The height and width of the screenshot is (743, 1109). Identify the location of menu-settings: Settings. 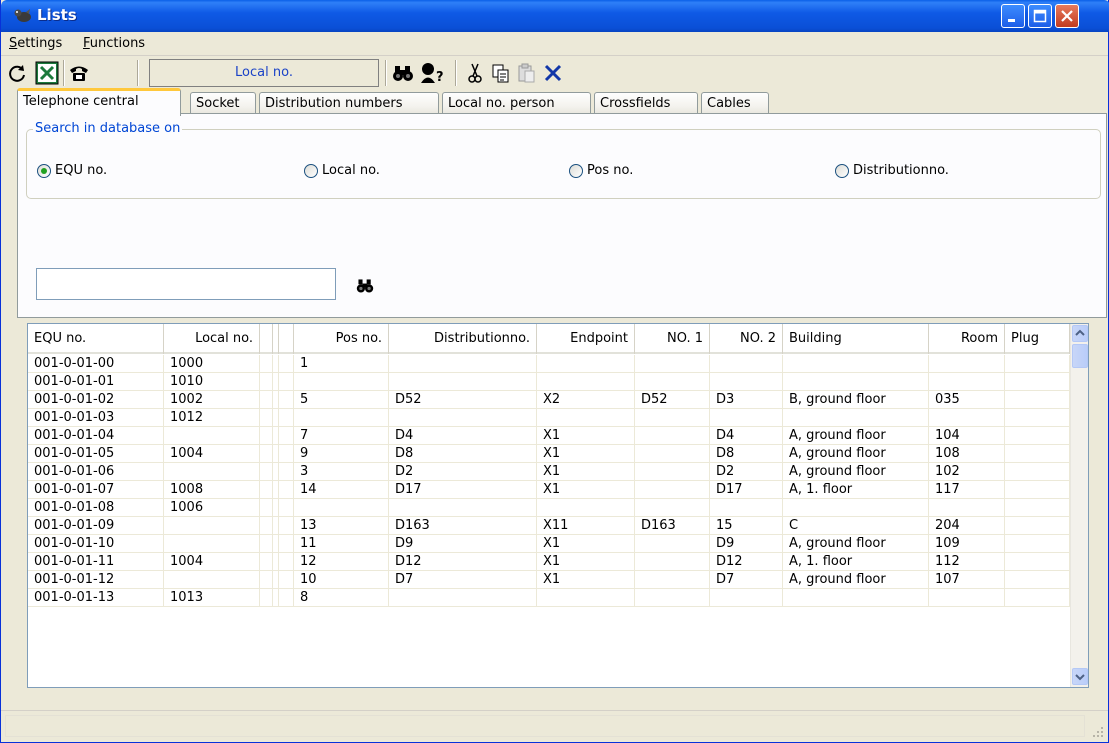
(35, 43).